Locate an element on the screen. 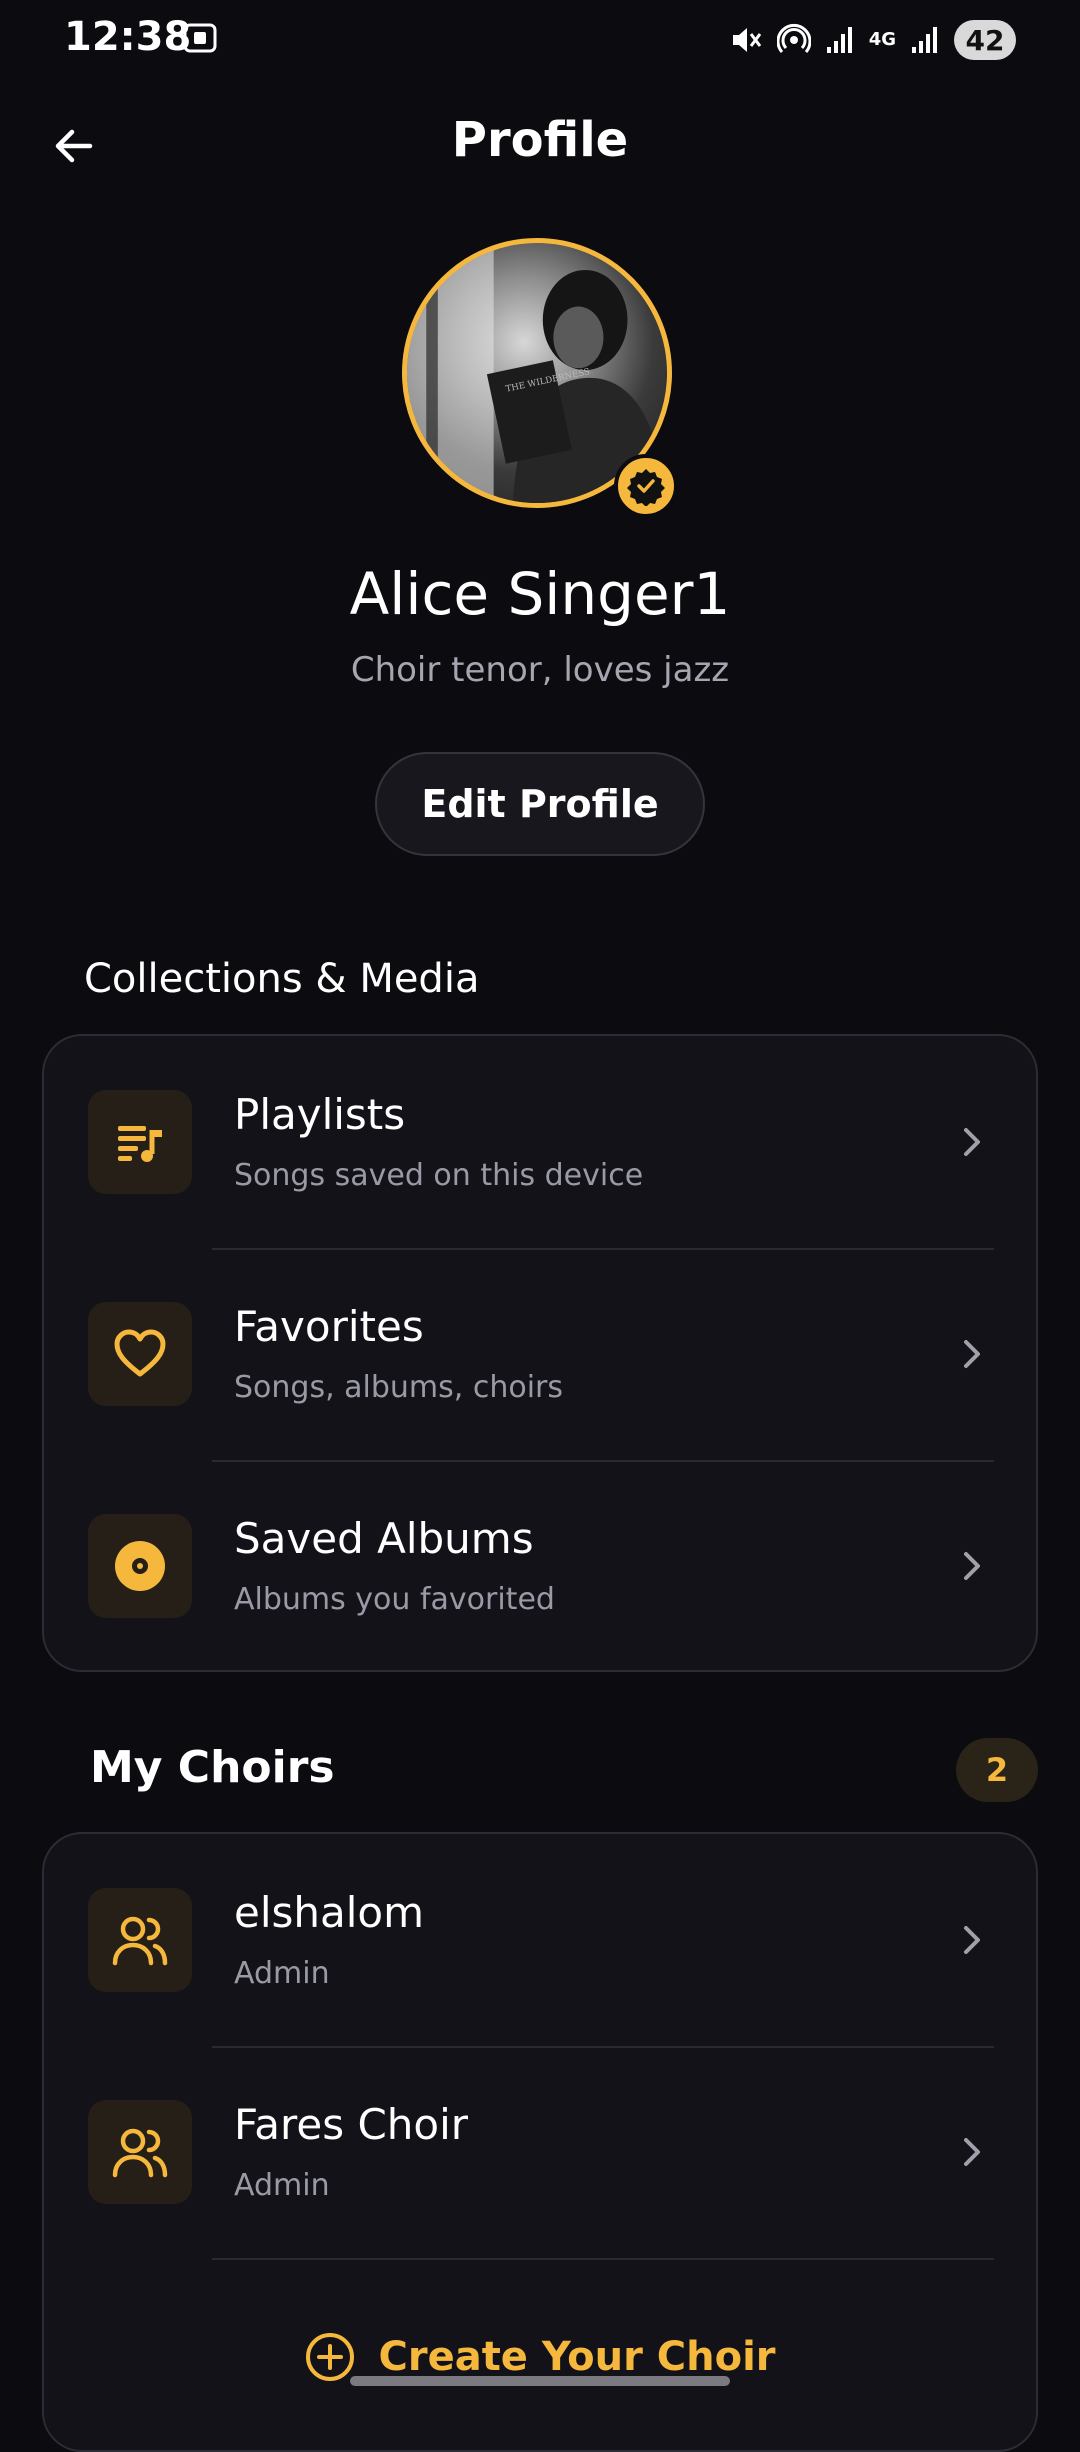  list-item-title: Fares Choir is located at coordinates (351, 2124).